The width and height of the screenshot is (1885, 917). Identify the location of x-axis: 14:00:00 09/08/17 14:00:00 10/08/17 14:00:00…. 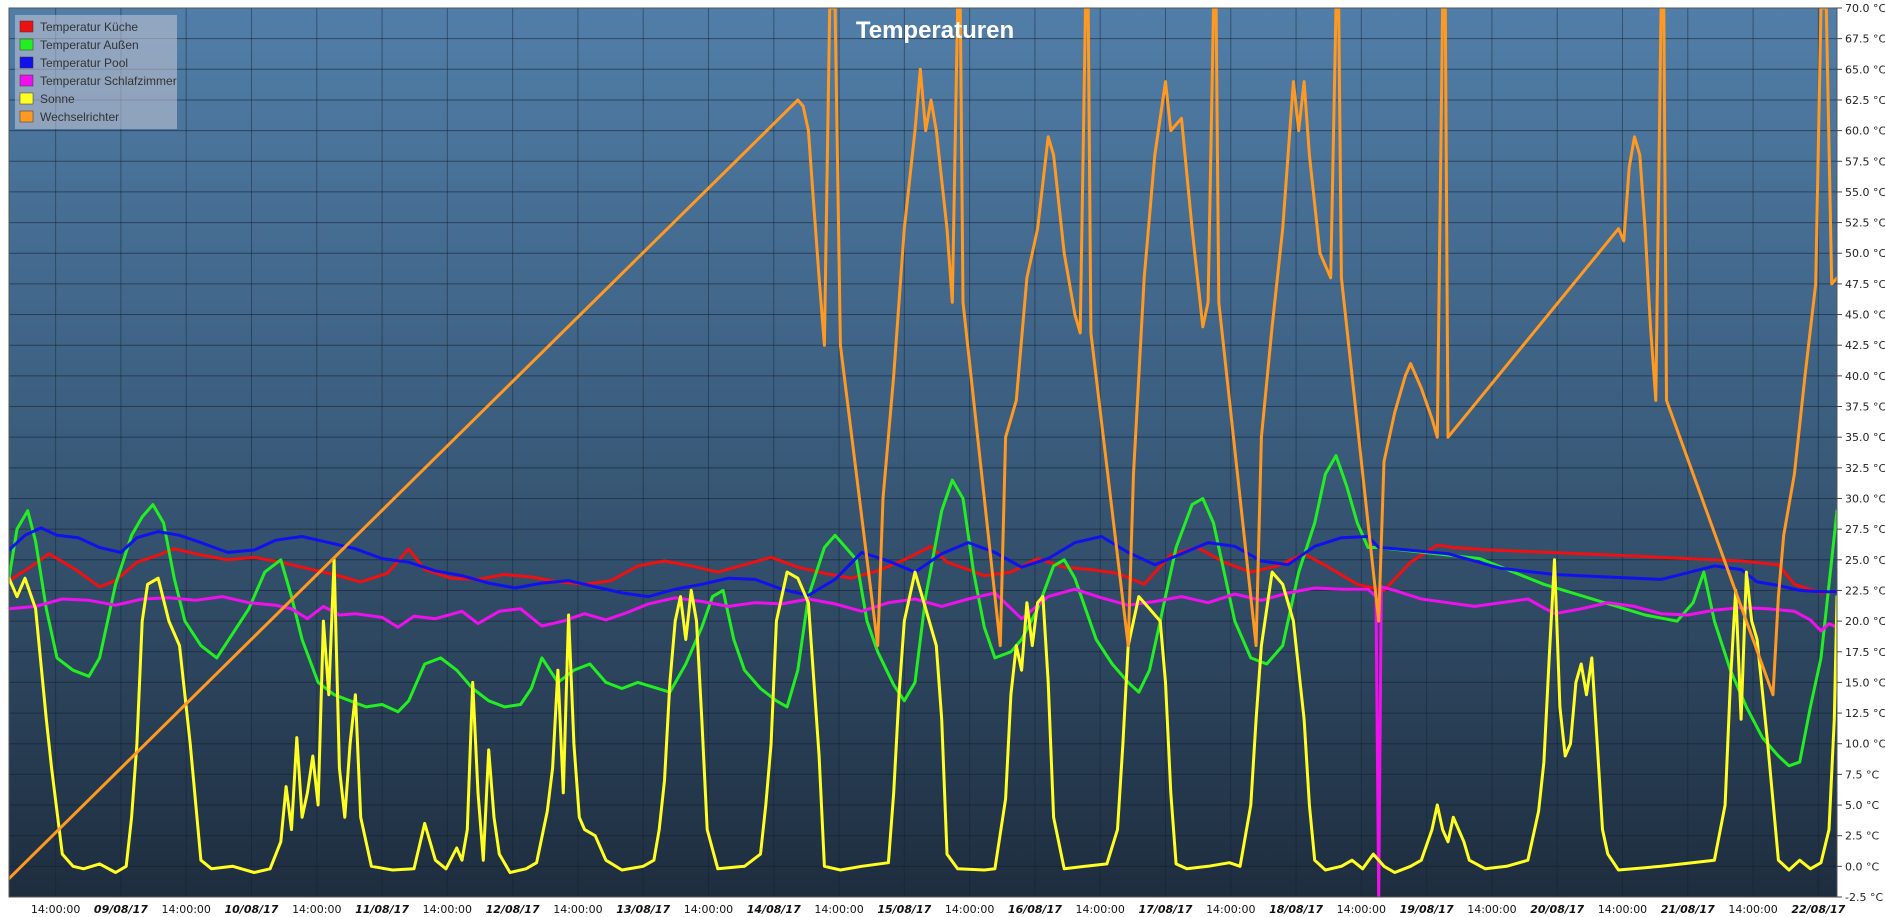
(938, 909).